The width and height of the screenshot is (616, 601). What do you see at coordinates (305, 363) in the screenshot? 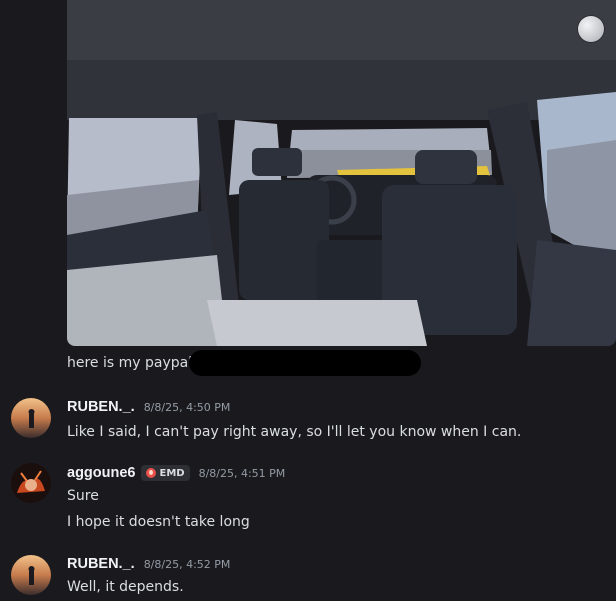
I see `redaction-bar` at bounding box center [305, 363].